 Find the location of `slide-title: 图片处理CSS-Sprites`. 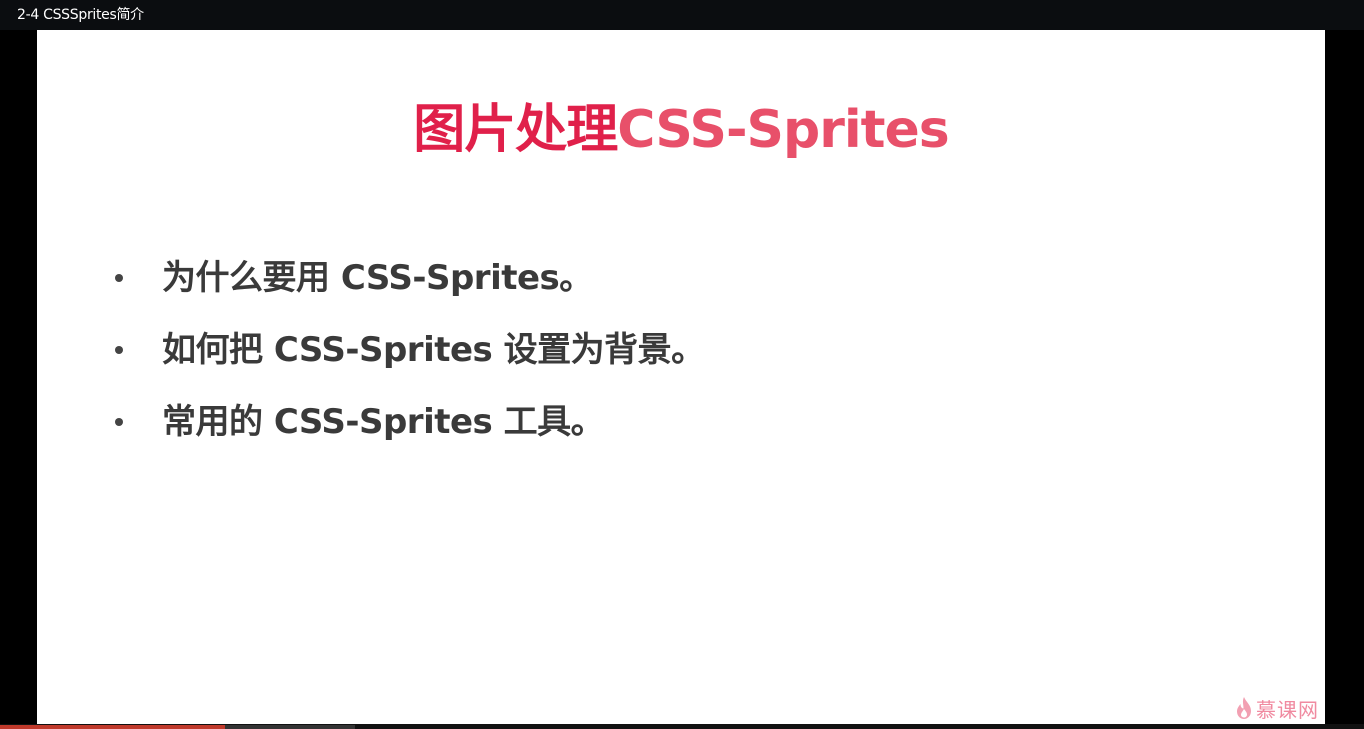

slide-title: 图片处理CSS-Sprites is located at coordinates (681, 130).